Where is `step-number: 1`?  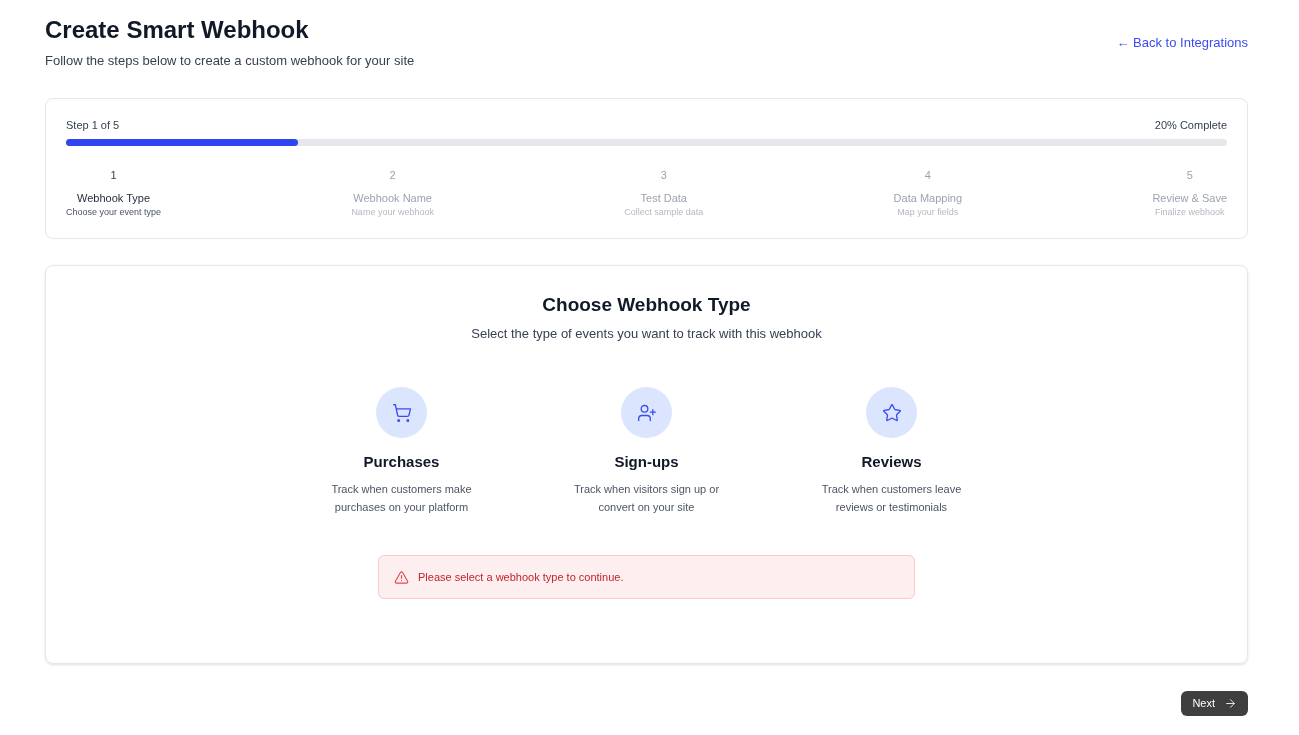 step-number: 1 is located at coordinates (113, 175).